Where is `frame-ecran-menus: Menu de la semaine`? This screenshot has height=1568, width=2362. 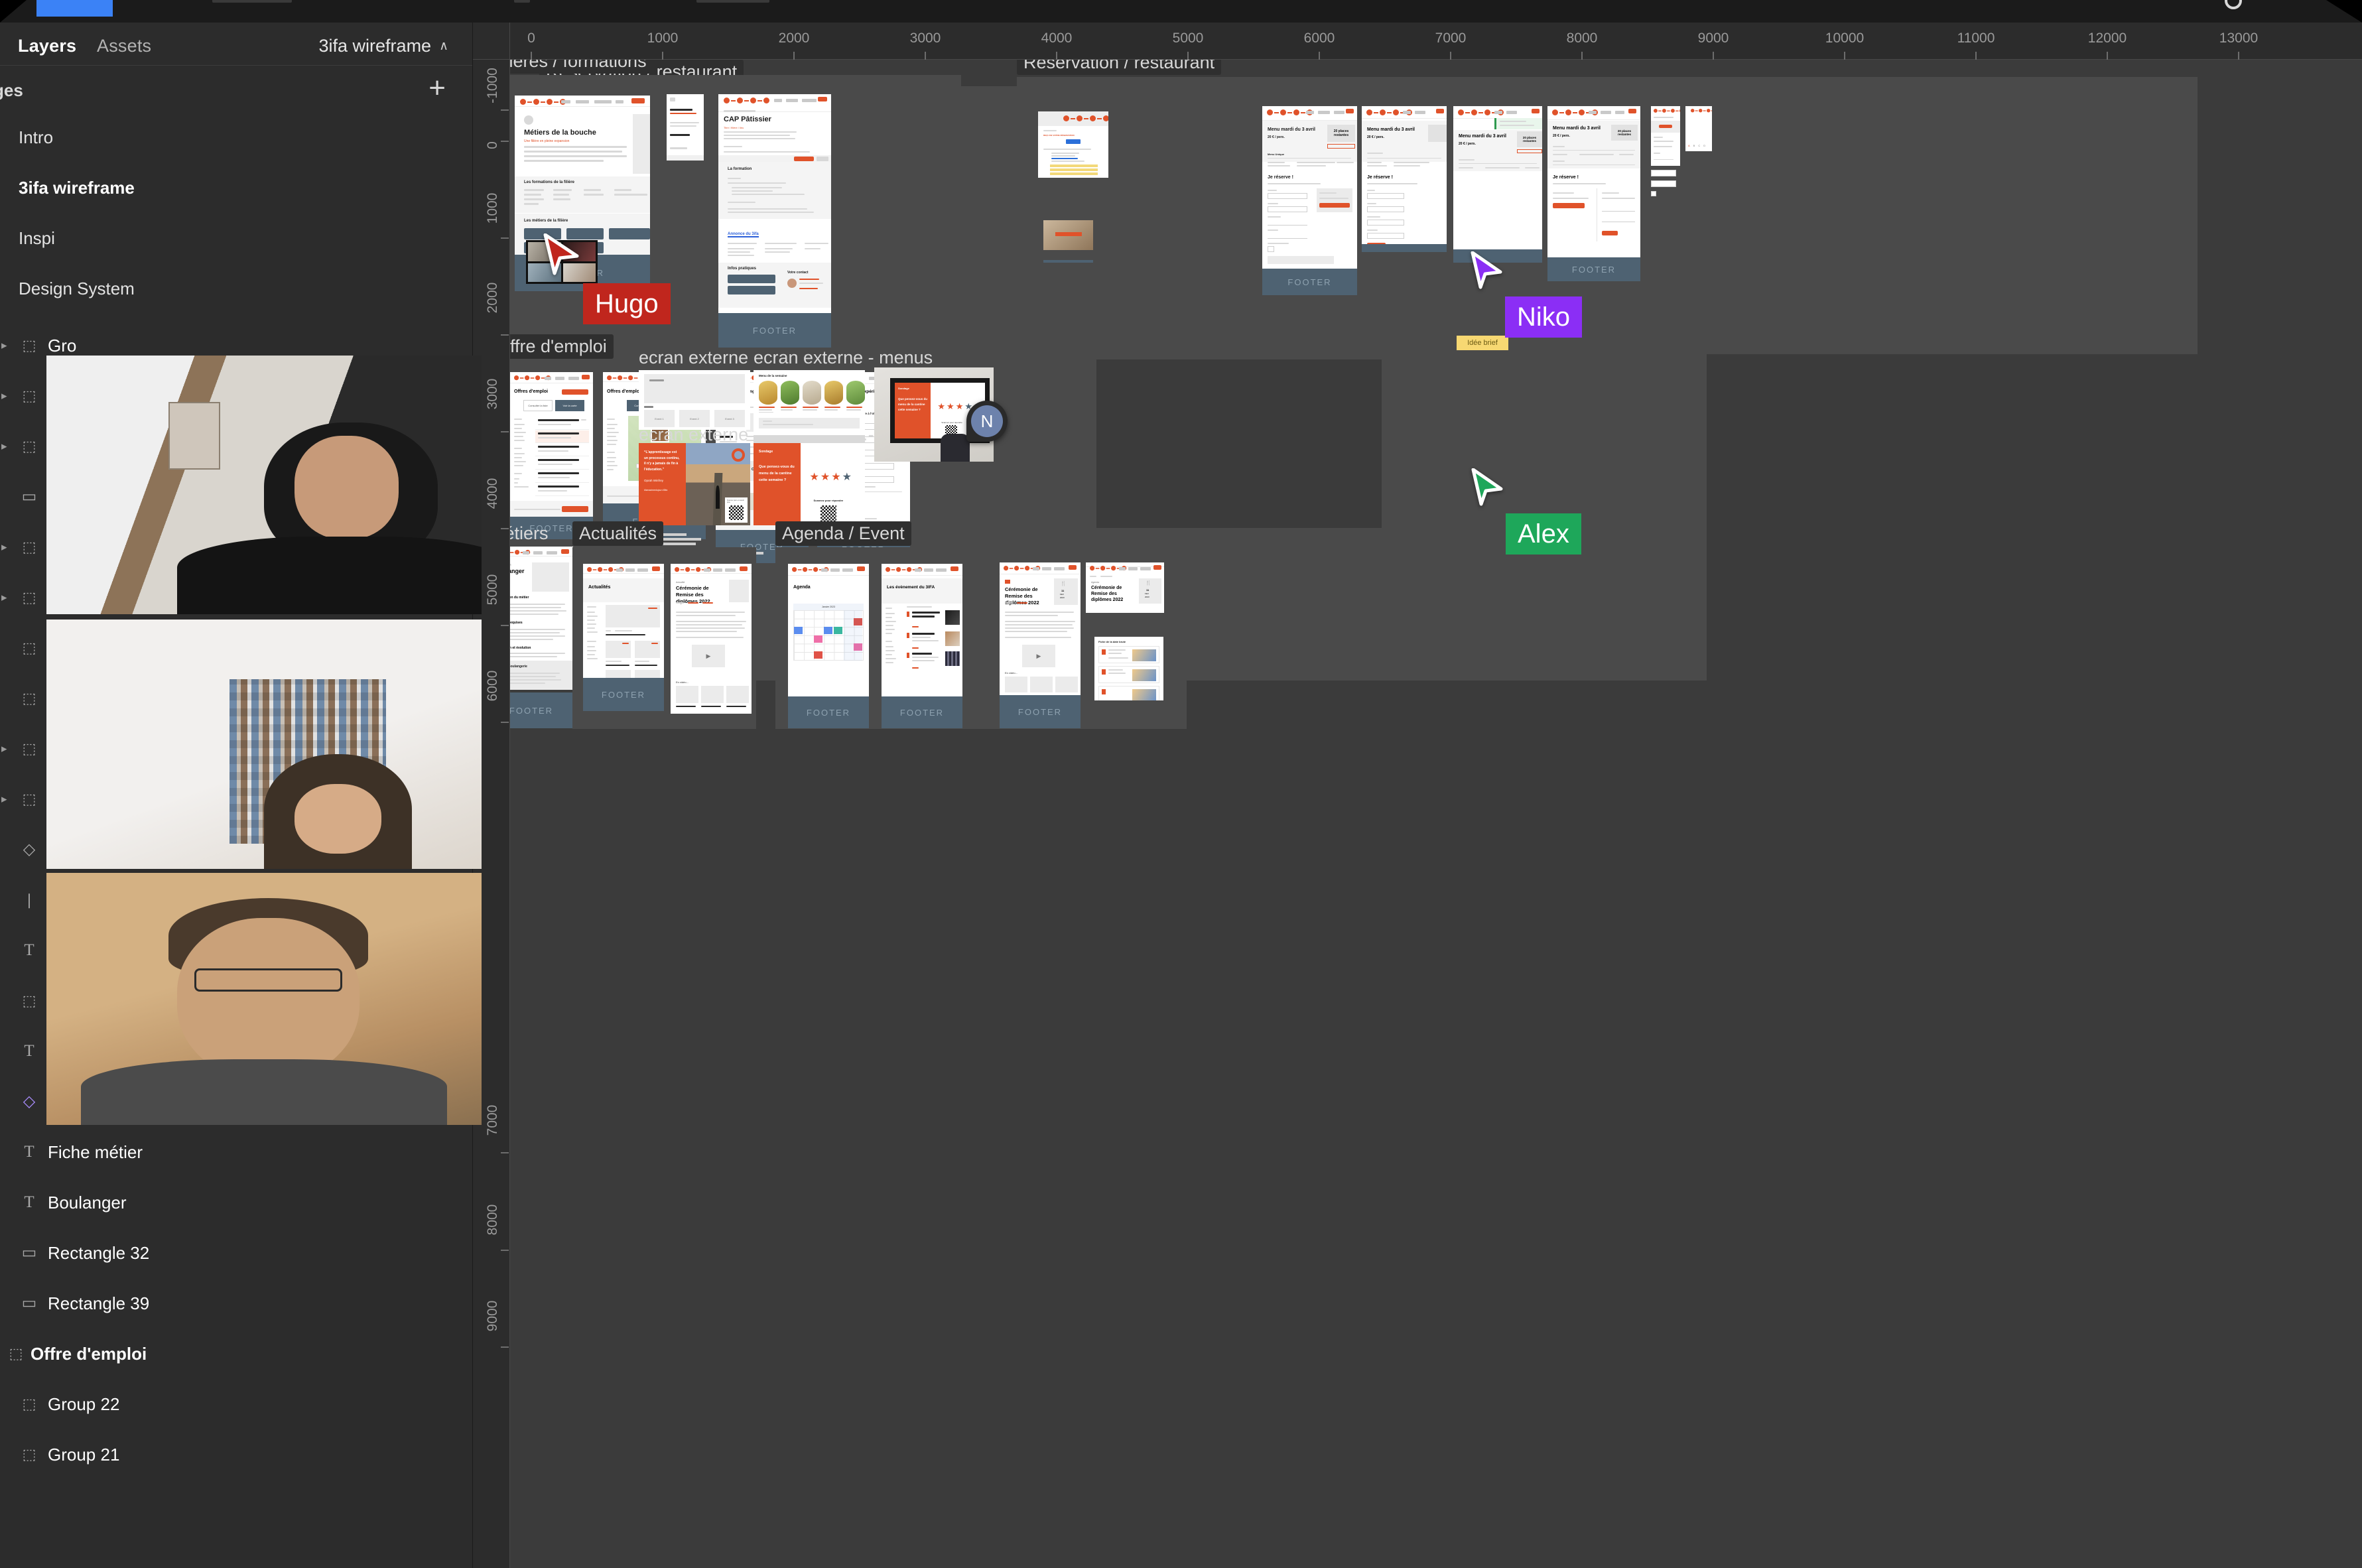
frame-ecran-menus: Menu de la semaine is located at coordinates (809, 402).